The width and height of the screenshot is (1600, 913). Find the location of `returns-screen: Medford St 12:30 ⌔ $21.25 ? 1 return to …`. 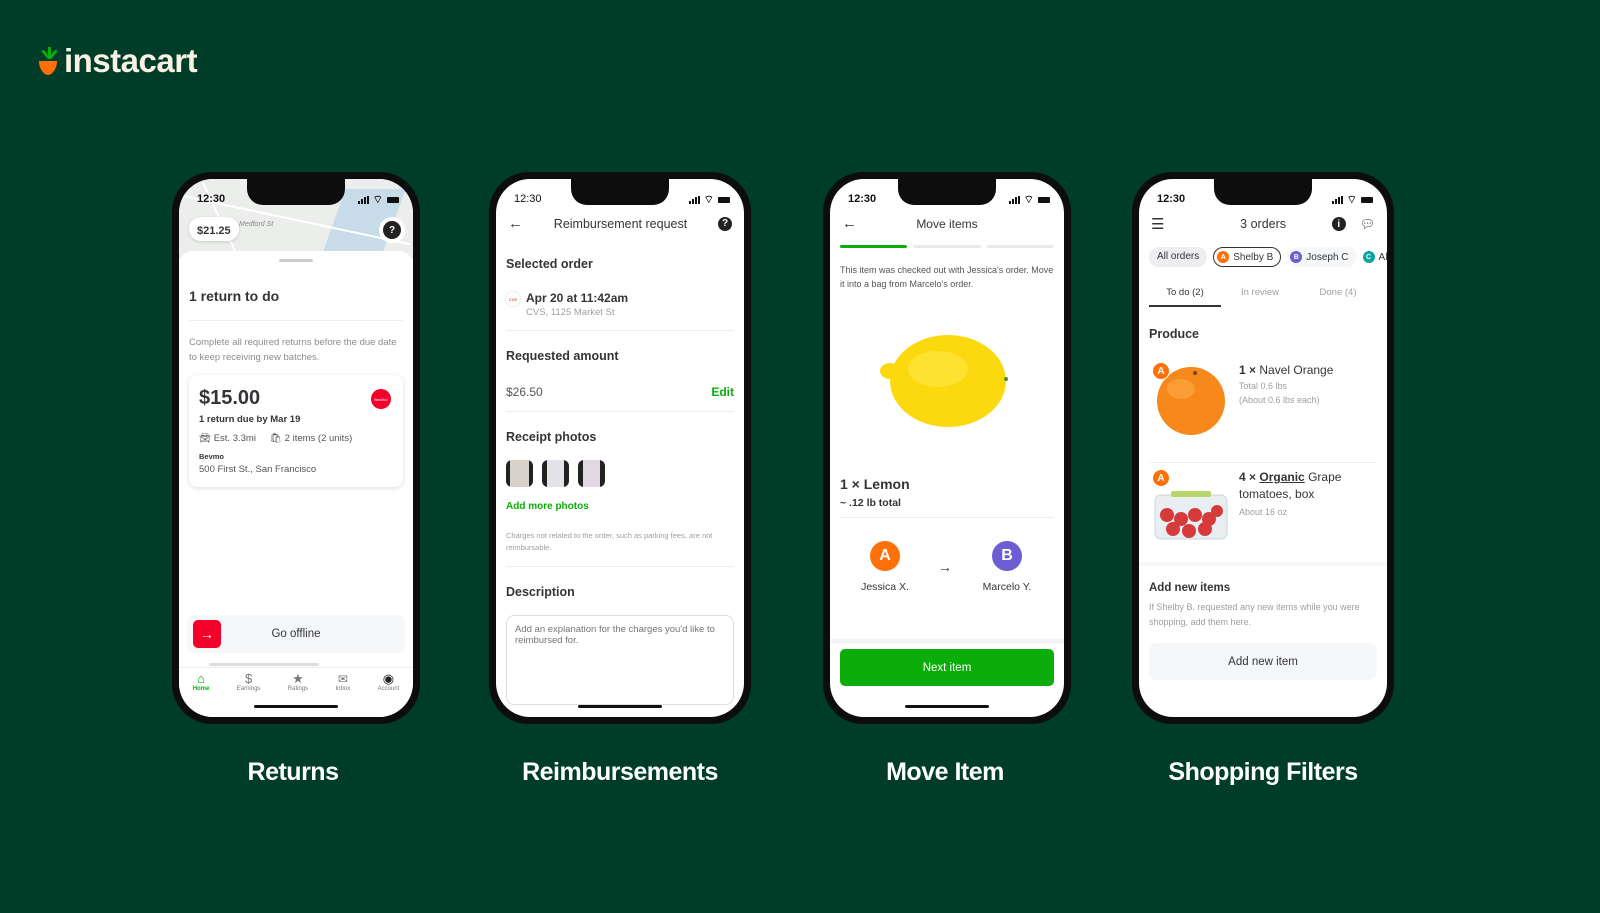

returns-screen: Medford St 12:30 ⌔ $21.25 ? 1 return to … is located at coordinates (296, 448).